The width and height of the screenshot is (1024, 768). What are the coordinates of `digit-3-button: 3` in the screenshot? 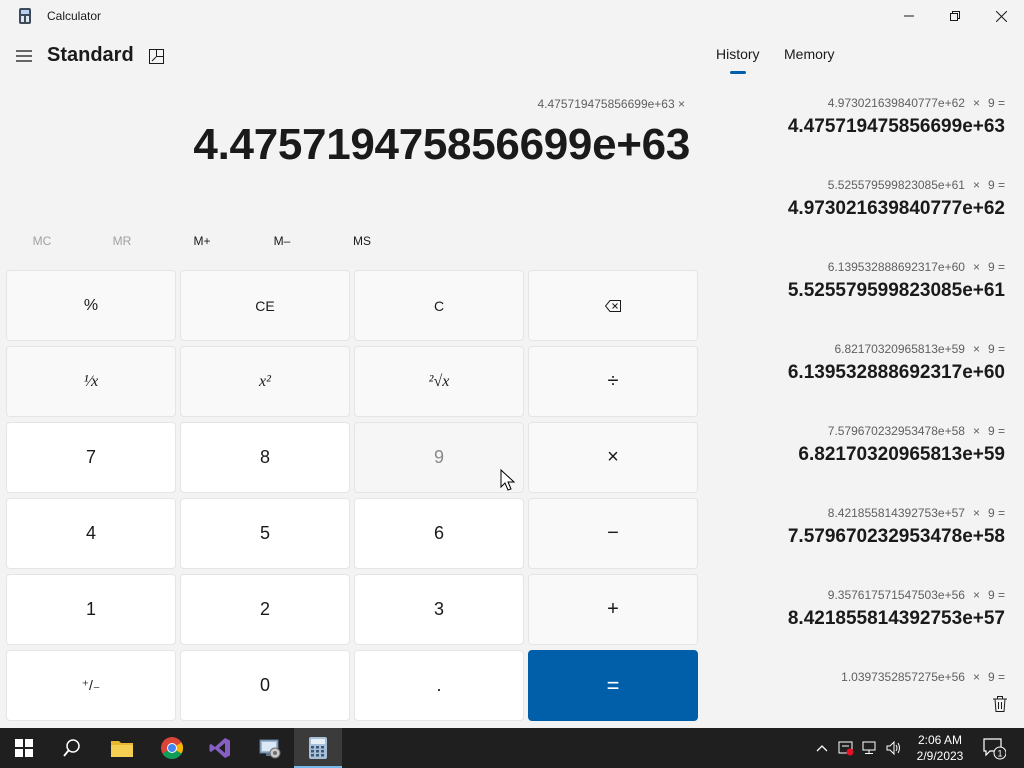 It's located at (439, 609).